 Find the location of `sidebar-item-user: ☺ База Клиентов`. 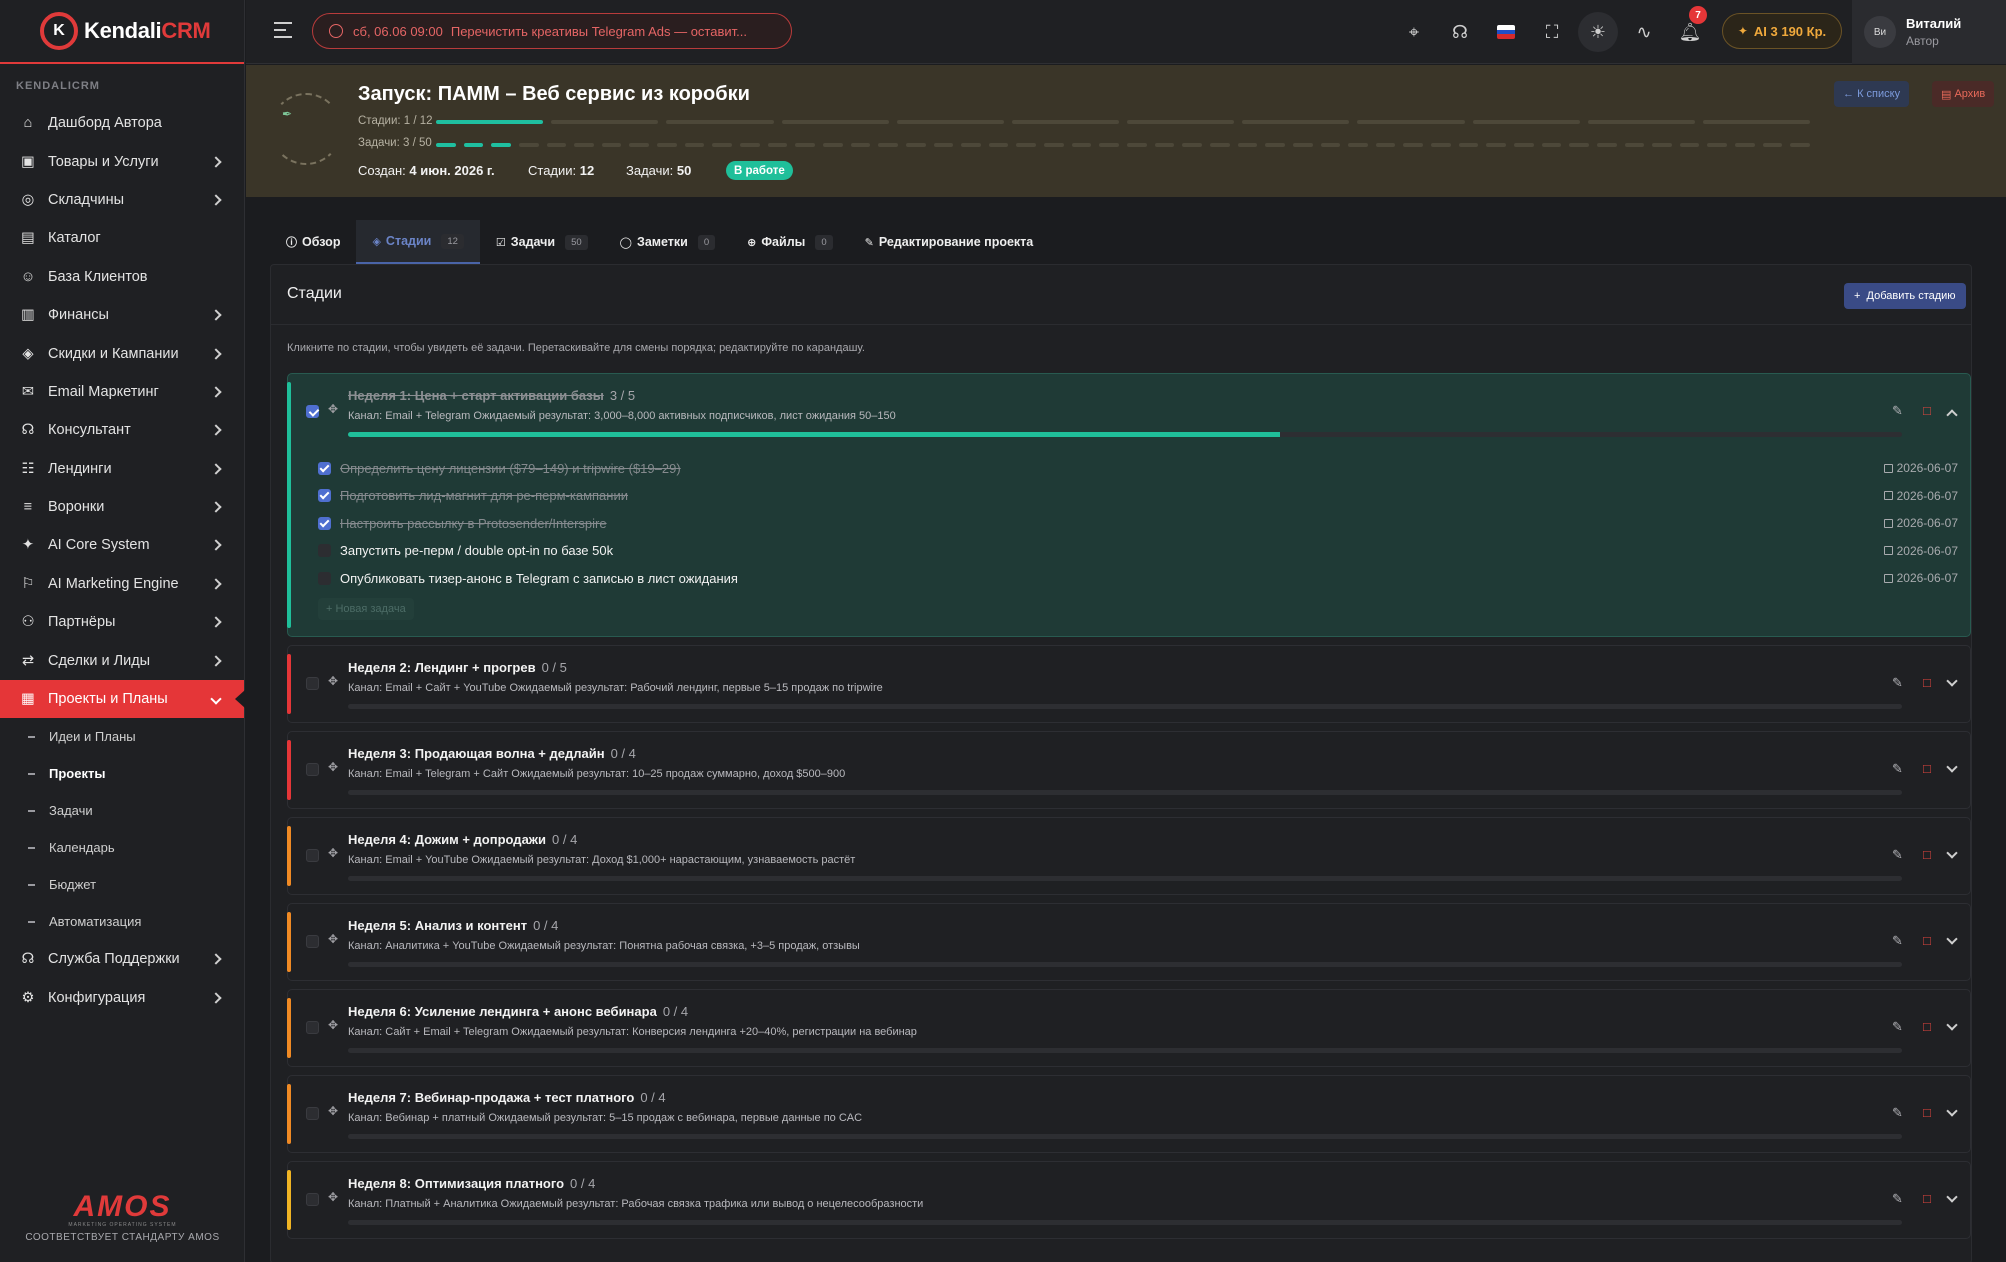

sidebar-item-user: ☺ База Клиентов is located at coordinates (122, 277).